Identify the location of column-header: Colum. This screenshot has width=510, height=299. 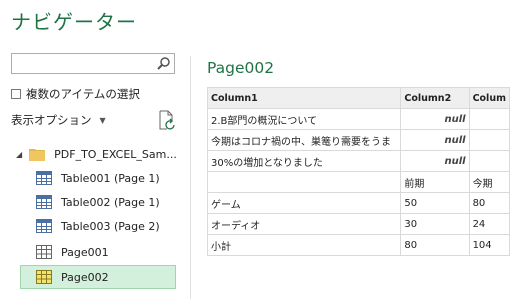
(489, 98).